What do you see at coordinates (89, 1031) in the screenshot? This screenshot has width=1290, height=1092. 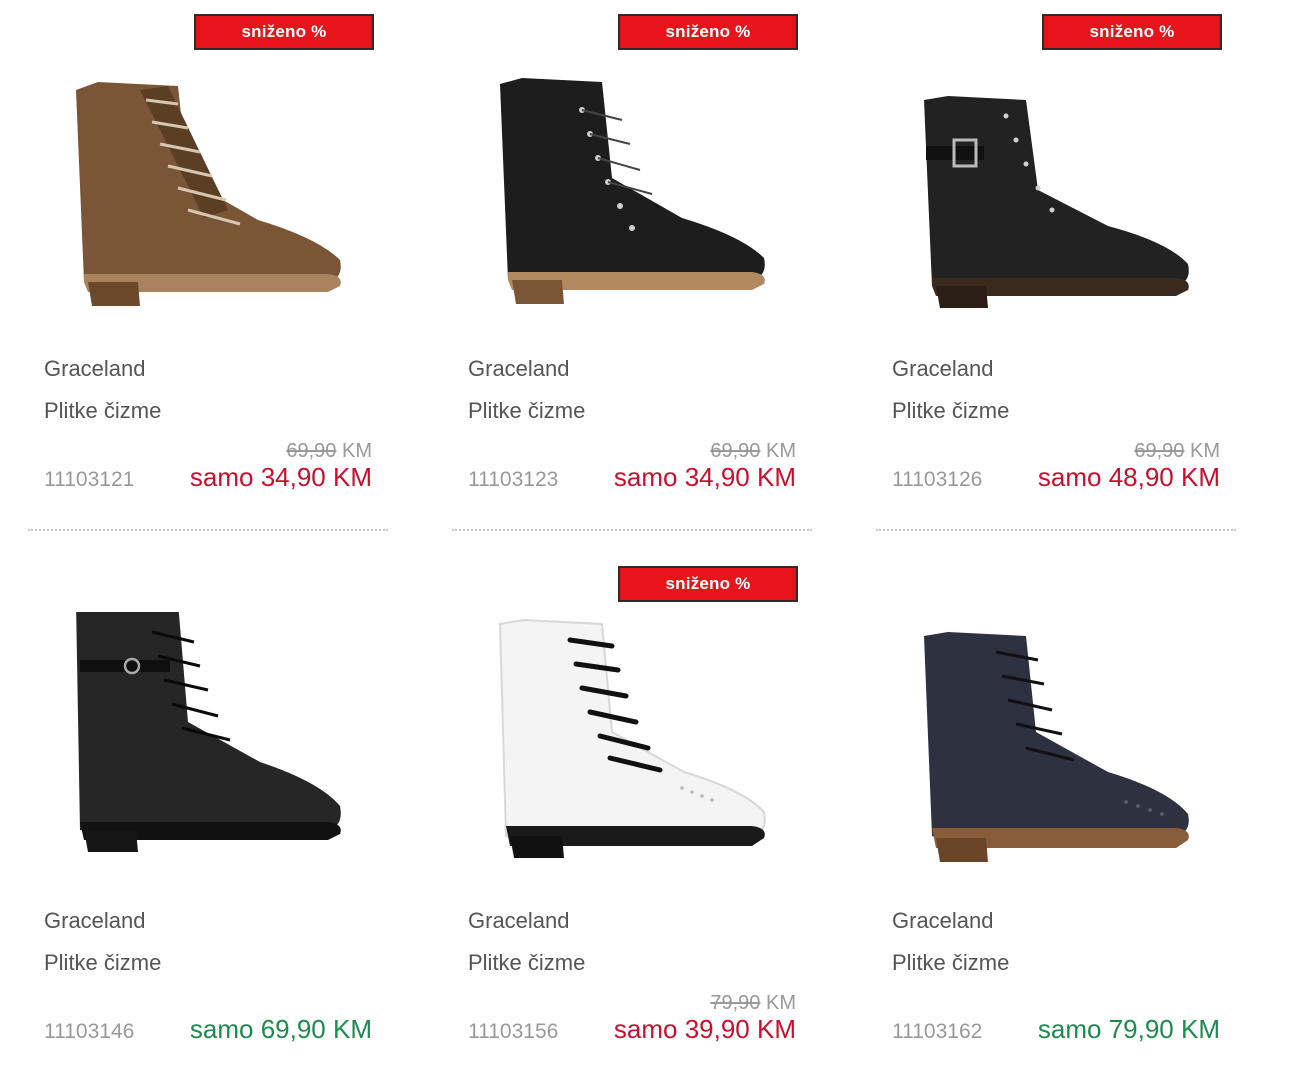 I see `product-code: 11103146` at bounding box center [89, 1031].